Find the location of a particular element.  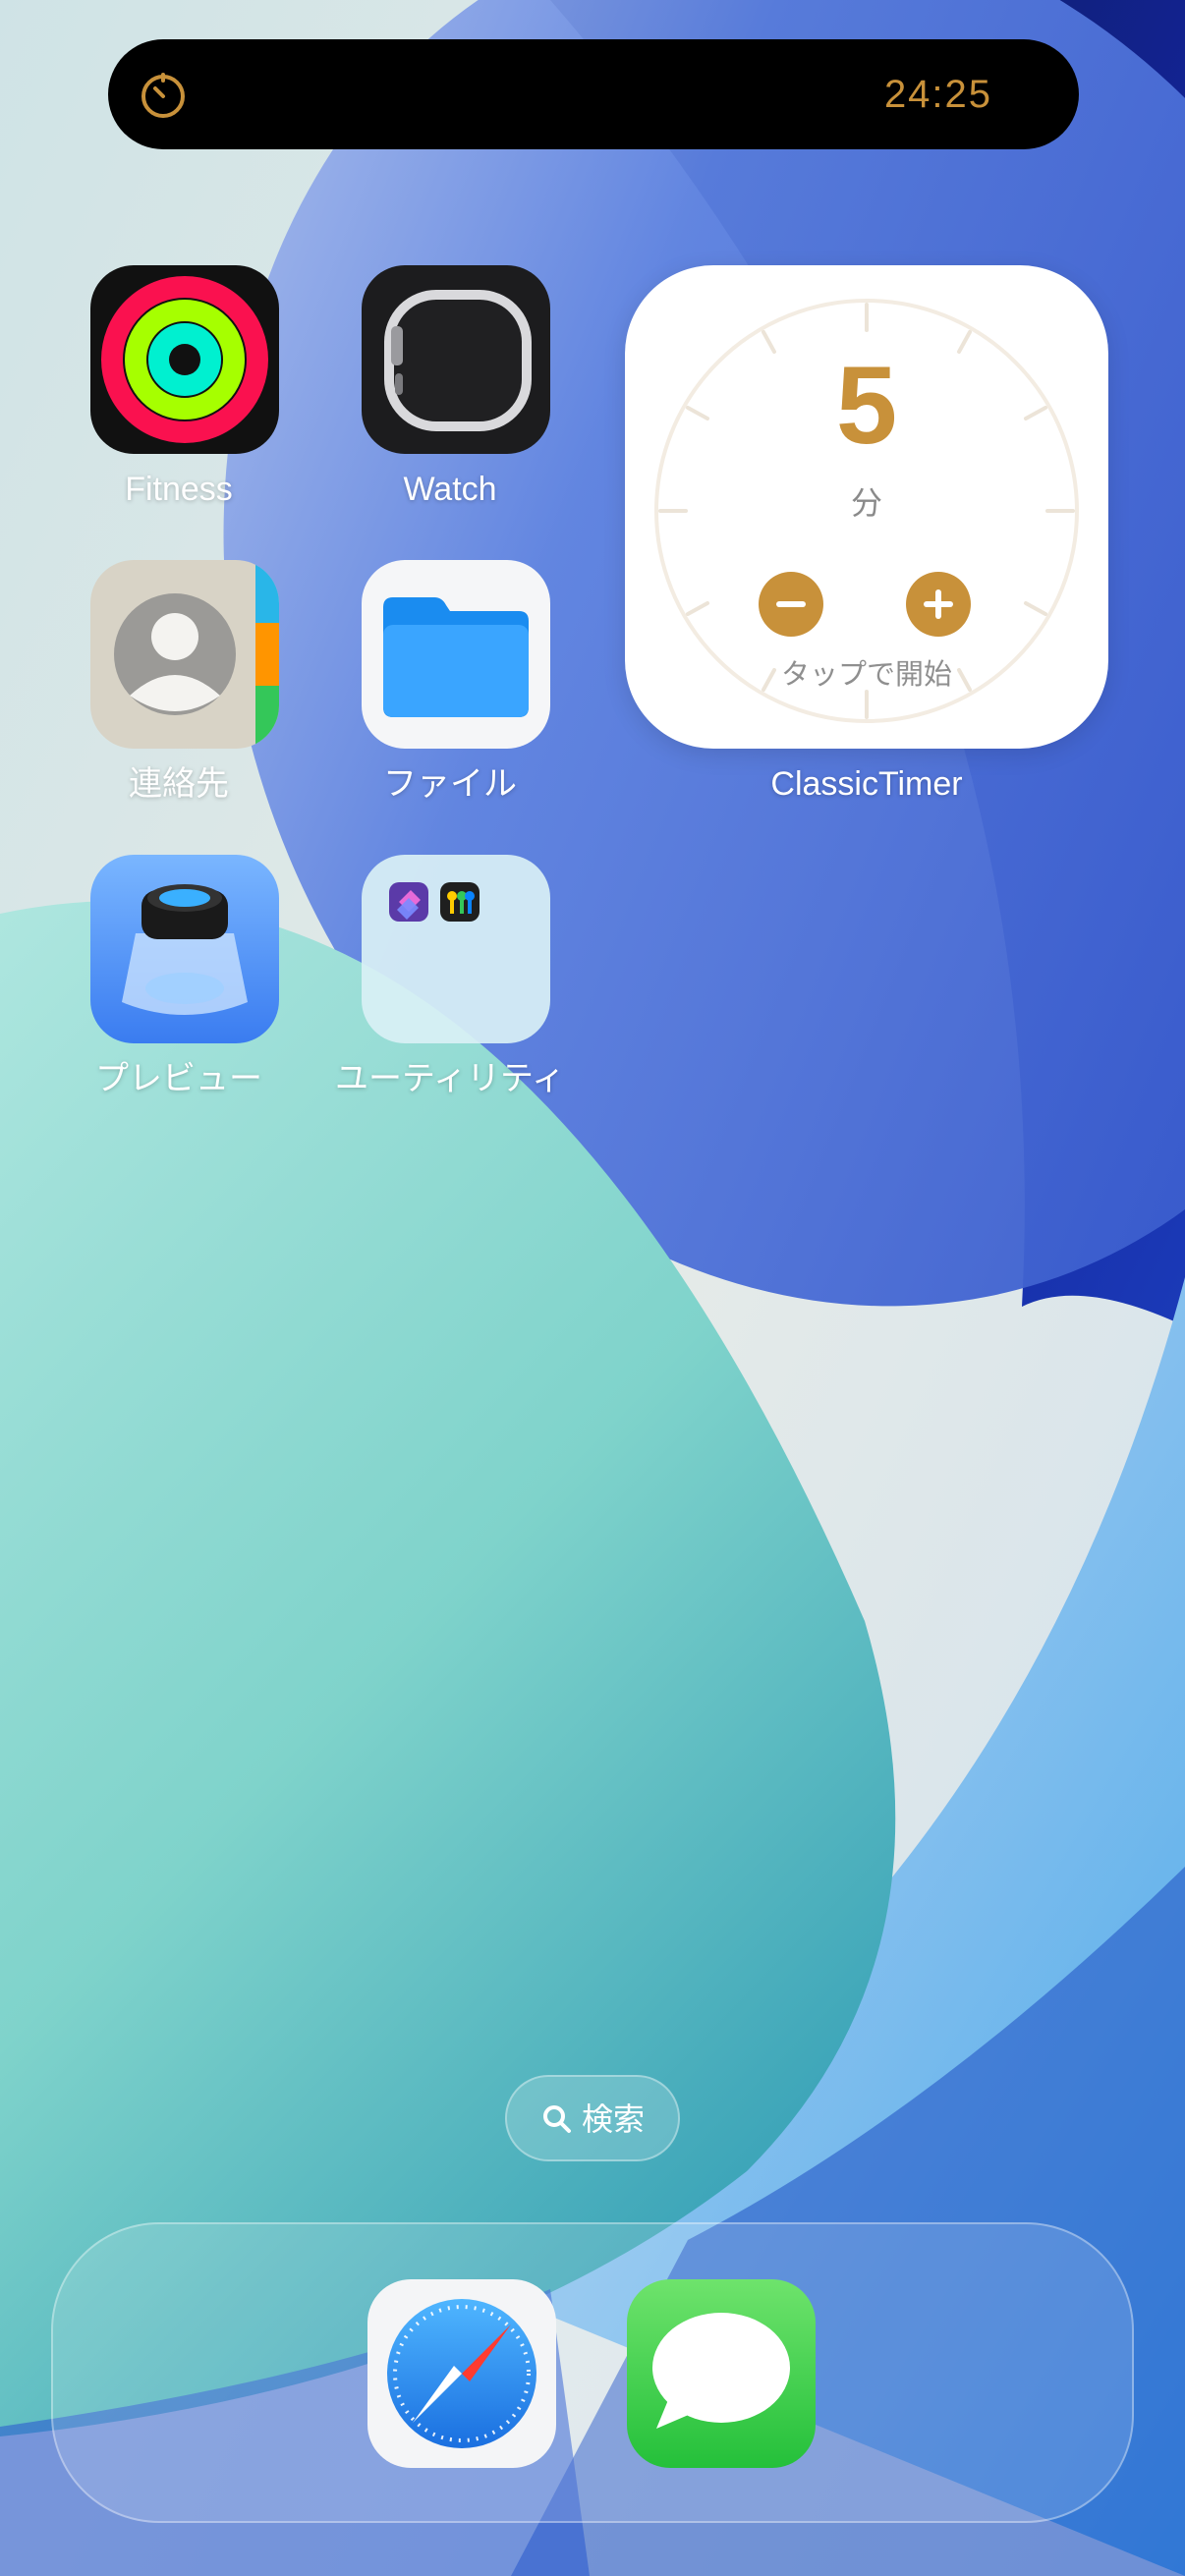

utilities-folder-icon is located at coordinates (456, 949).